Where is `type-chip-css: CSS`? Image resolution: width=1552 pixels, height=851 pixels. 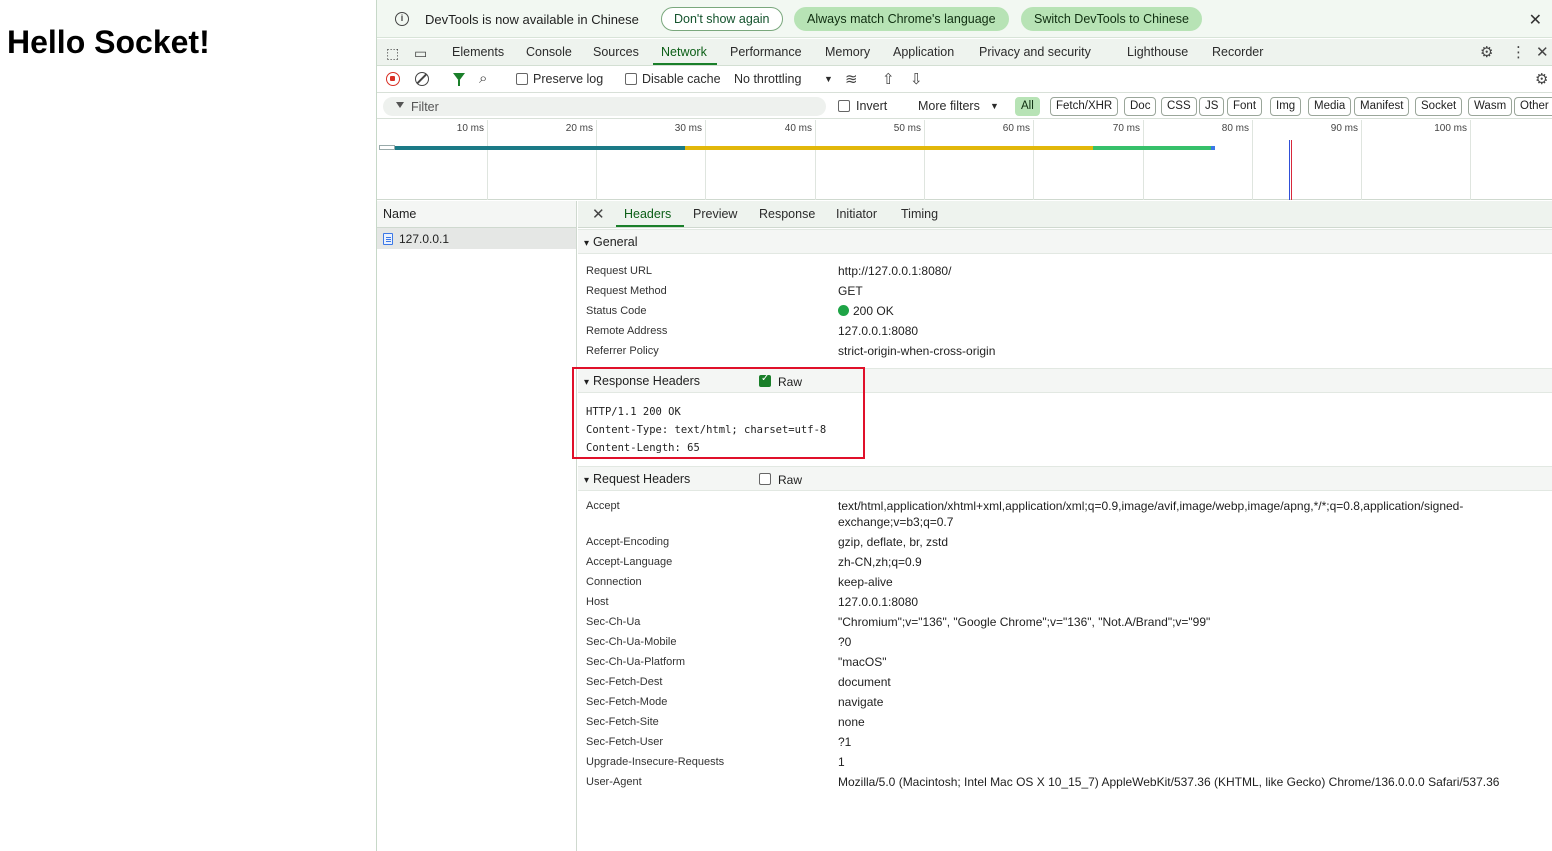 type-chip-css: CSS is located at coordinates (1179, 106).